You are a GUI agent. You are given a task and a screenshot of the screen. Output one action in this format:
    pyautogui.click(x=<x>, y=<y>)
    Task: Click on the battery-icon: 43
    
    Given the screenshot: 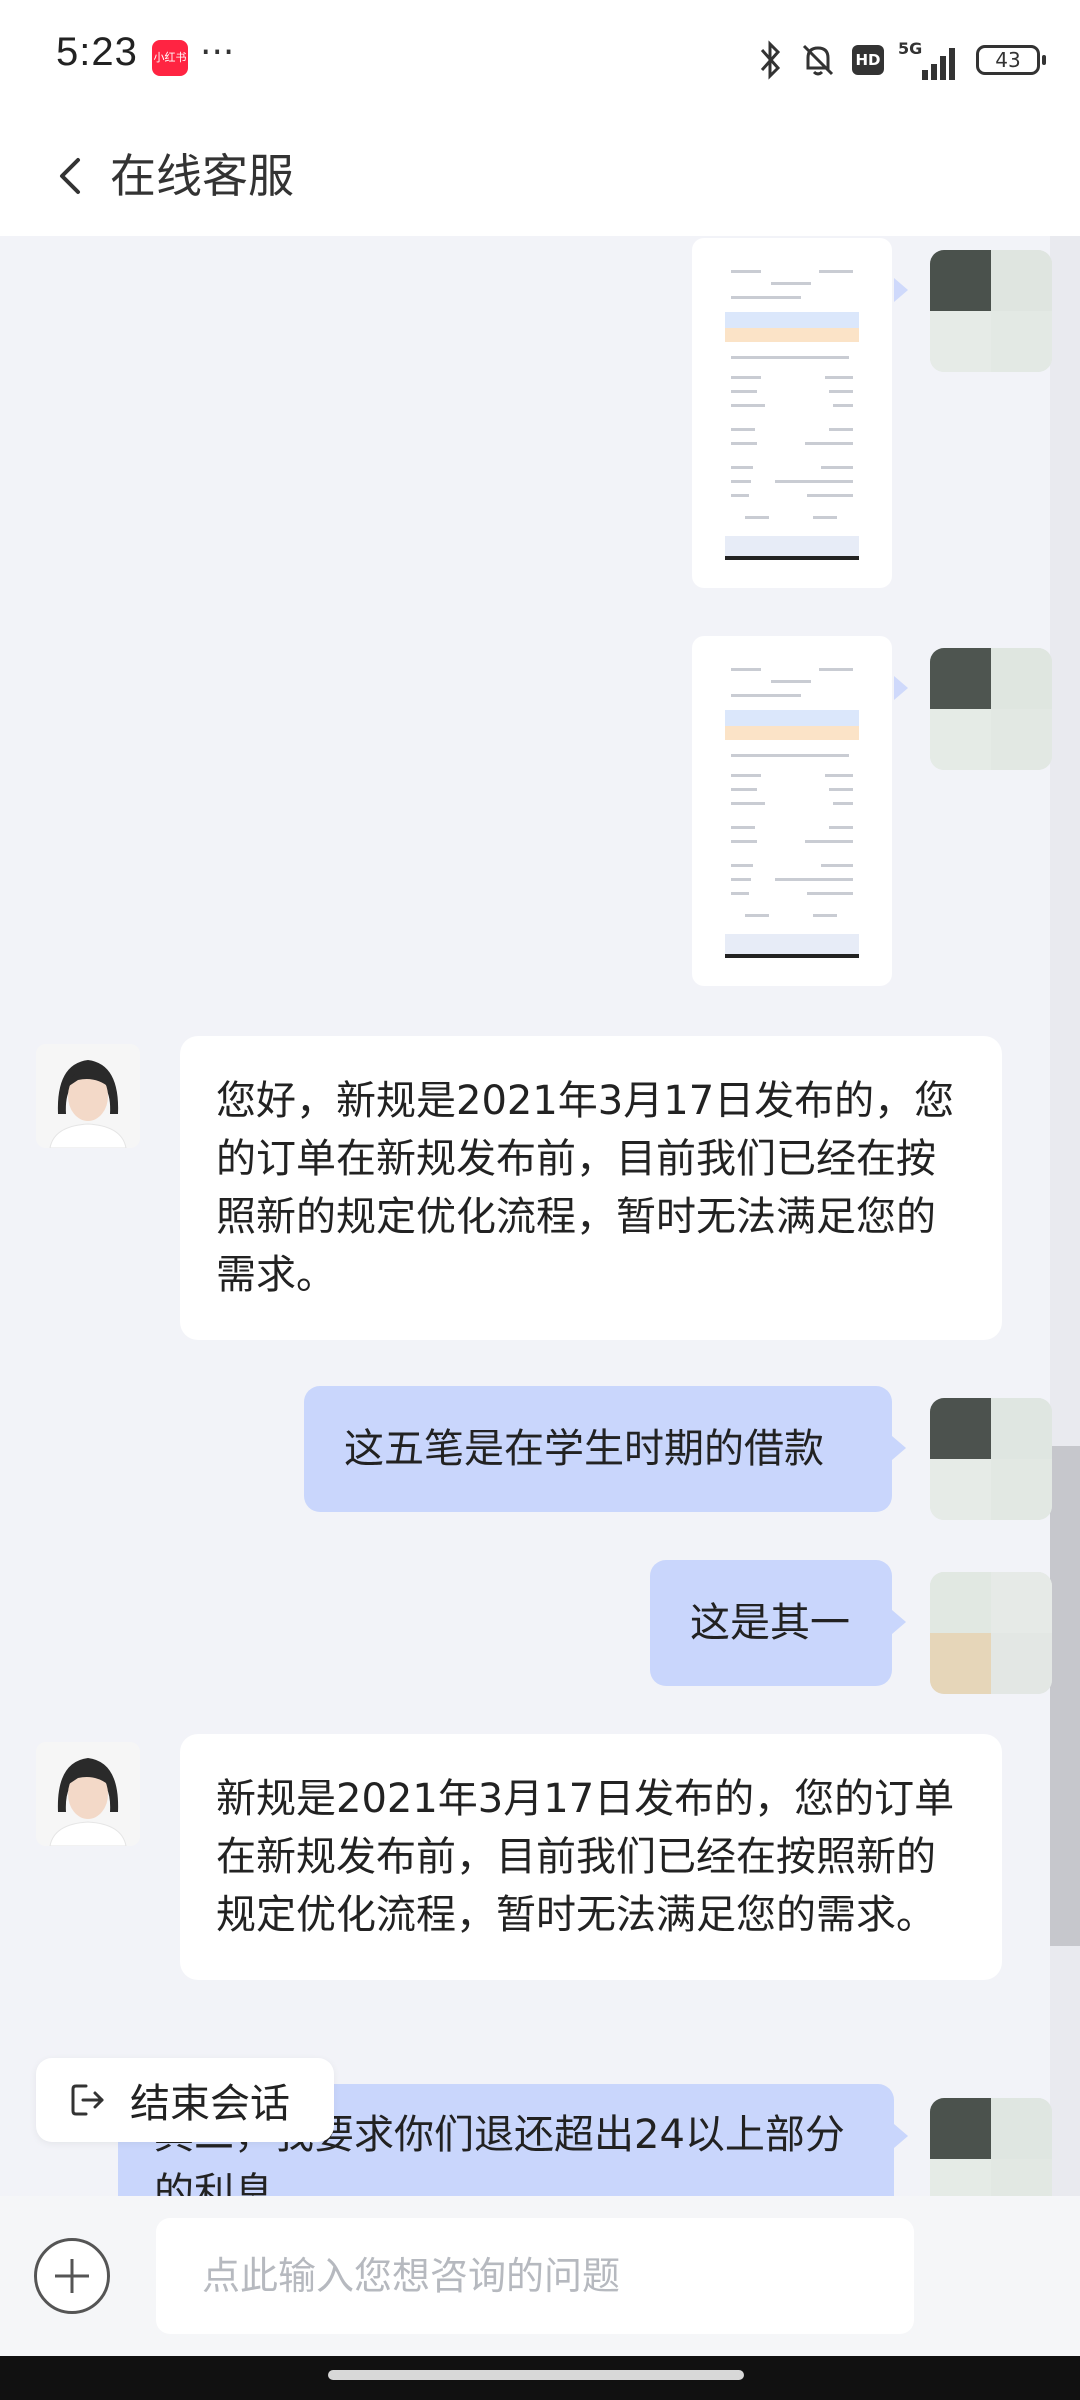 What is the action you would take?
    pyautogui.click(x=1011, y=60)
    